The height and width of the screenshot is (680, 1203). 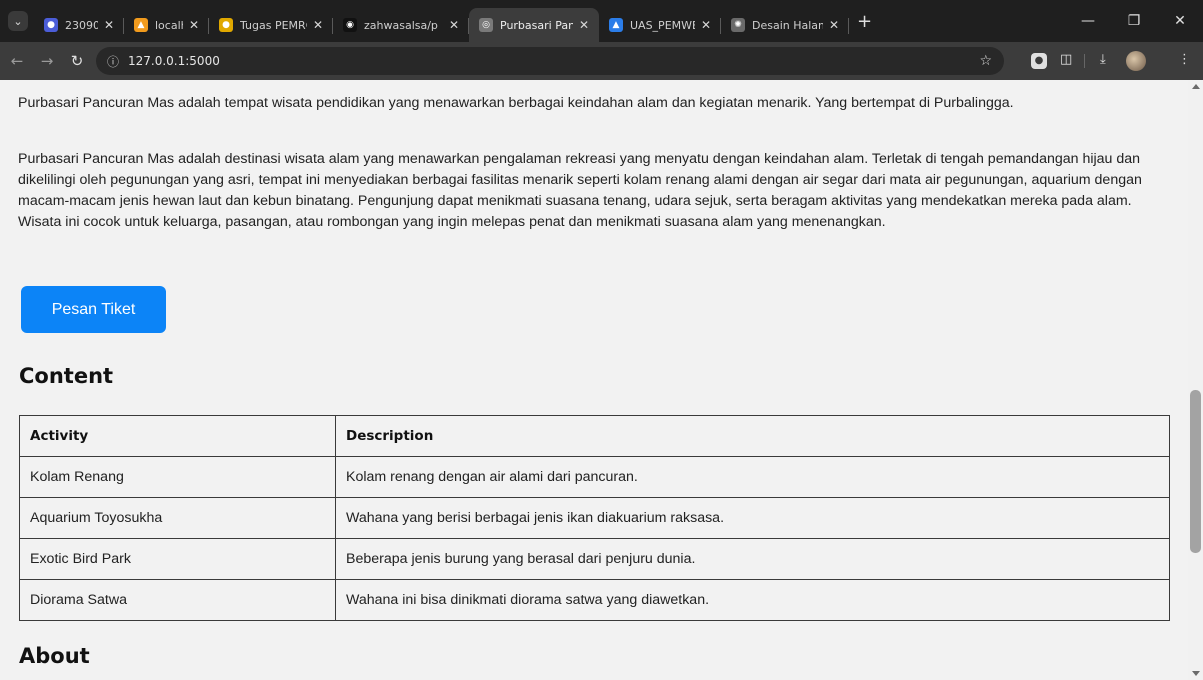 What do you see at coordinates (864, 21) in the screenshot?
I see `new-tab-plus-icon: +` at bounding box center [864, 21].